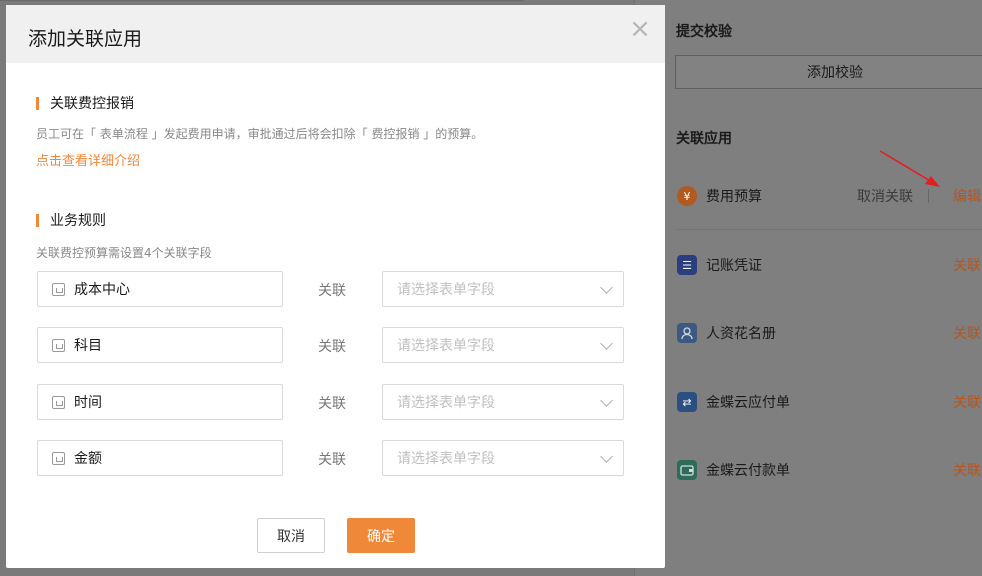  Describe the element at coordinates (85, 39) in the screenshot. I see `dialog-title: 添加关联应用` at that location.